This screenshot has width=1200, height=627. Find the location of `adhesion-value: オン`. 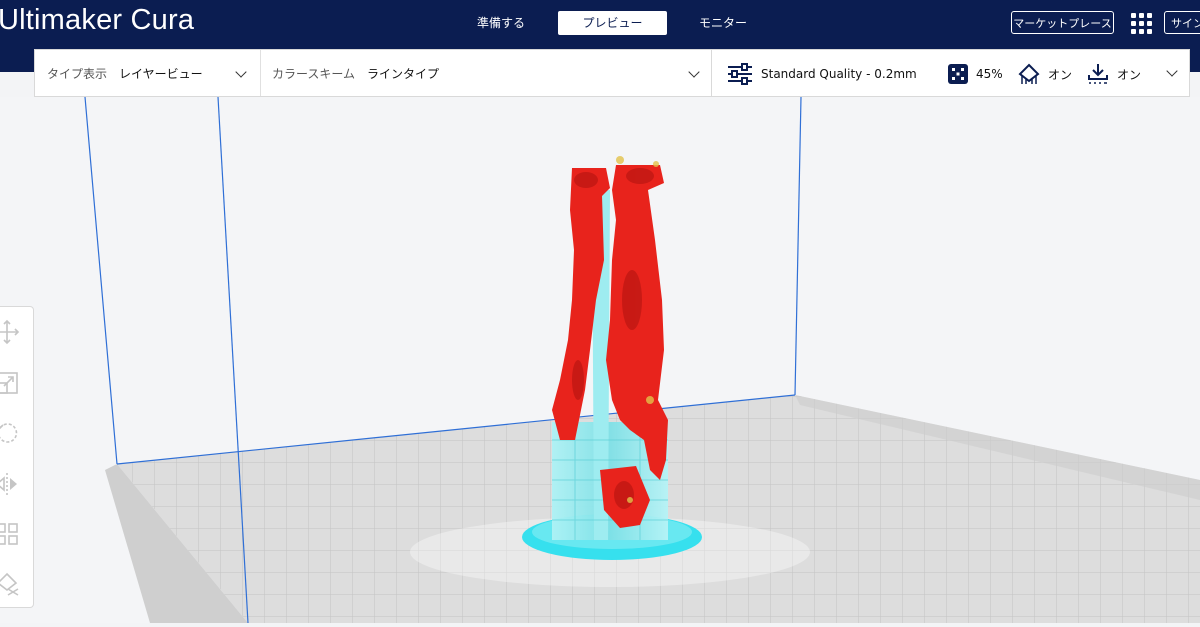

adhesion-value: オン is located at coordinates (1129, 74).